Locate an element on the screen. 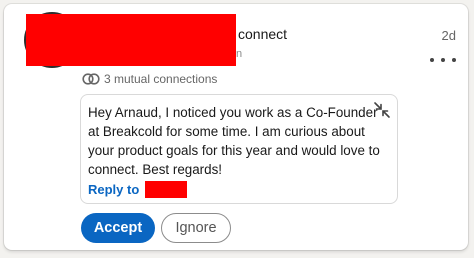 This screenshot has width=474, height=258. sender-headline-fragment: n is located at coordinates (239, 54).